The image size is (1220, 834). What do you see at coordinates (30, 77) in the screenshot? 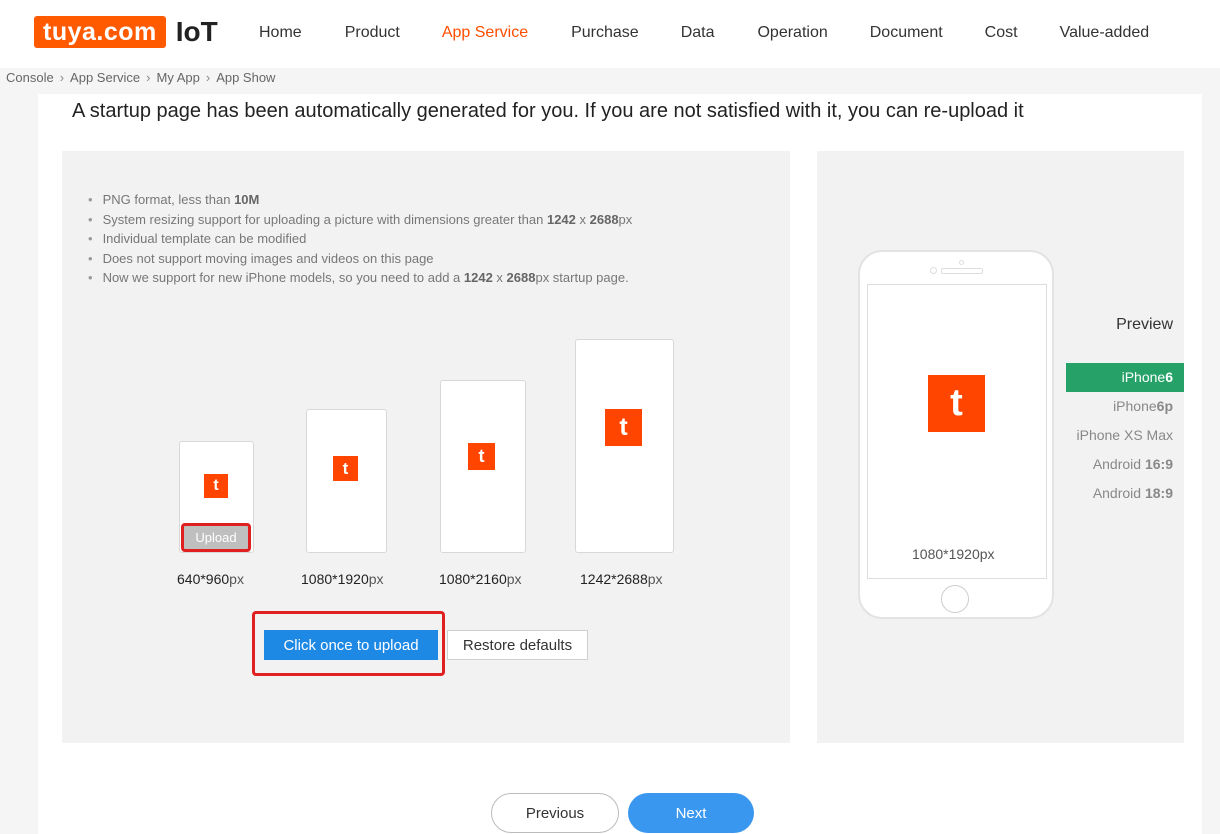
I see `breadcrumb-console: Console` at bounding box center [30, 77].